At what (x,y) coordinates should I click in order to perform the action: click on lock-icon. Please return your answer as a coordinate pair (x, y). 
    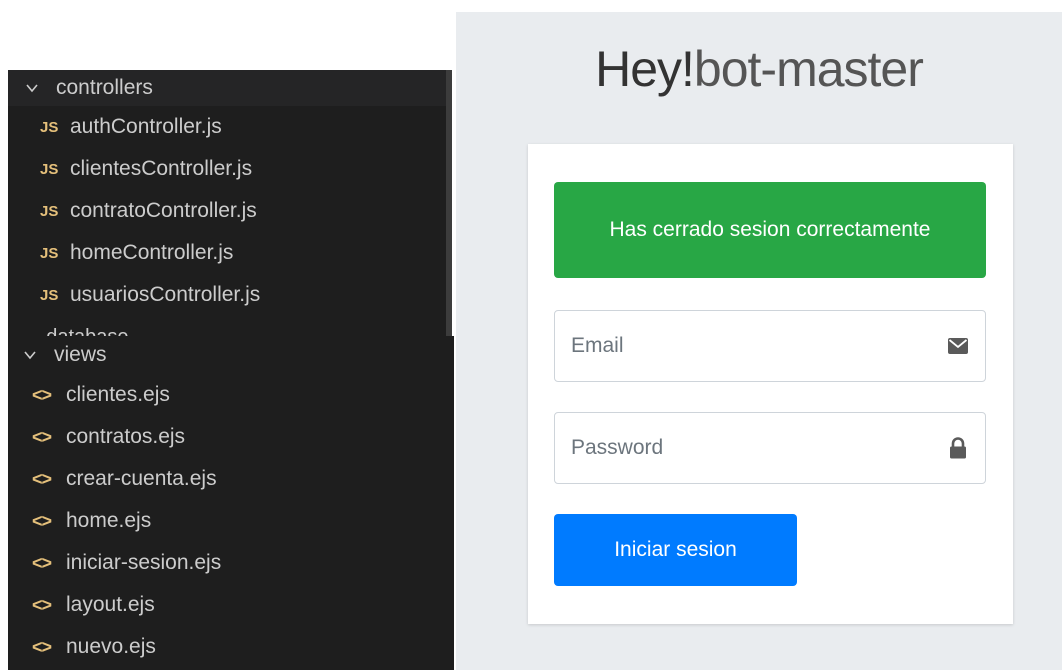
    Looking at the image, I should click on (958, 448).